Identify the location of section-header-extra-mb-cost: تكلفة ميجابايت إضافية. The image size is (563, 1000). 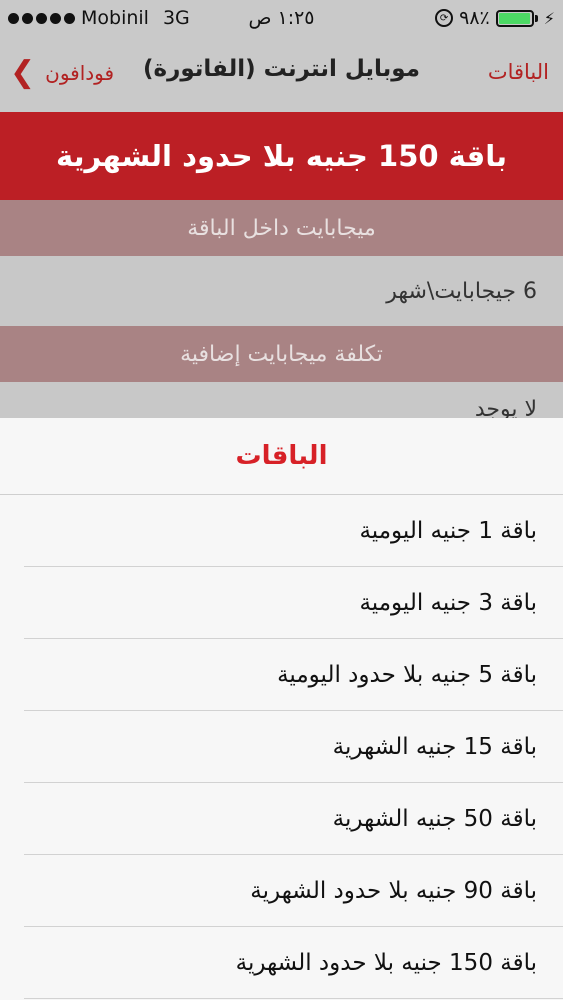
(281, 354).